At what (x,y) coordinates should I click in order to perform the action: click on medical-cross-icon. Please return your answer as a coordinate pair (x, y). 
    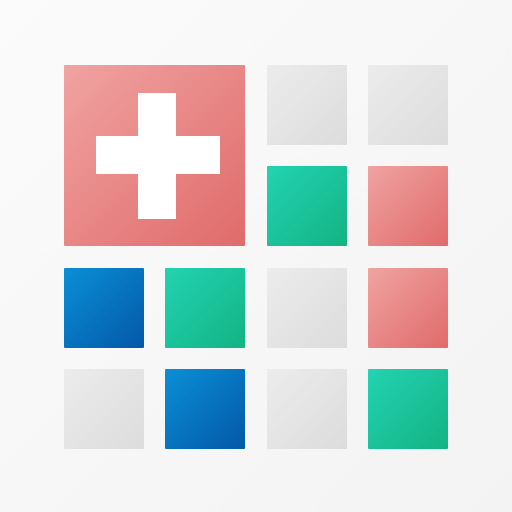
    Looking at the image, I should click on (154, 155).